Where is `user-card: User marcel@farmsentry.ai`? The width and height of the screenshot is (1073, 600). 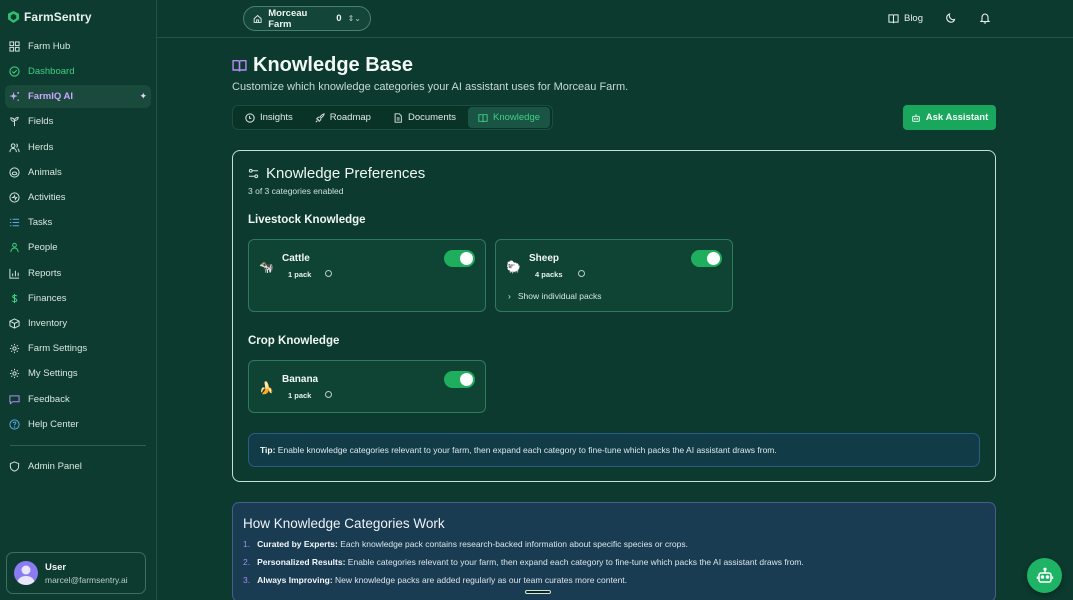
user-card: User marcel@farmsentry.ai is located at coordinates (76, 573).